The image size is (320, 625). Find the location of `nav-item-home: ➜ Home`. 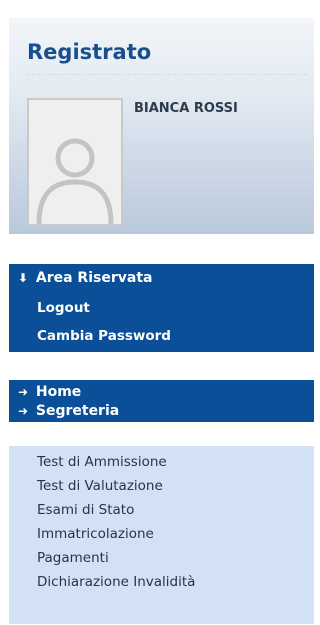

nav-item-home: ➜ Home is located at coordinates (48, 392).